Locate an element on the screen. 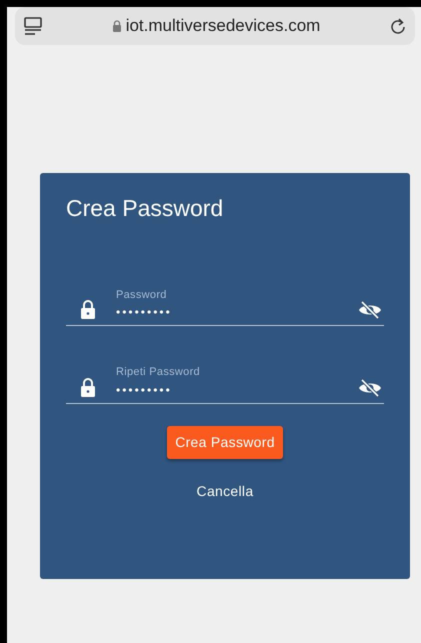 This screenshot has height=643, width=421. tabs-icon is located at coordinates (33, 26).